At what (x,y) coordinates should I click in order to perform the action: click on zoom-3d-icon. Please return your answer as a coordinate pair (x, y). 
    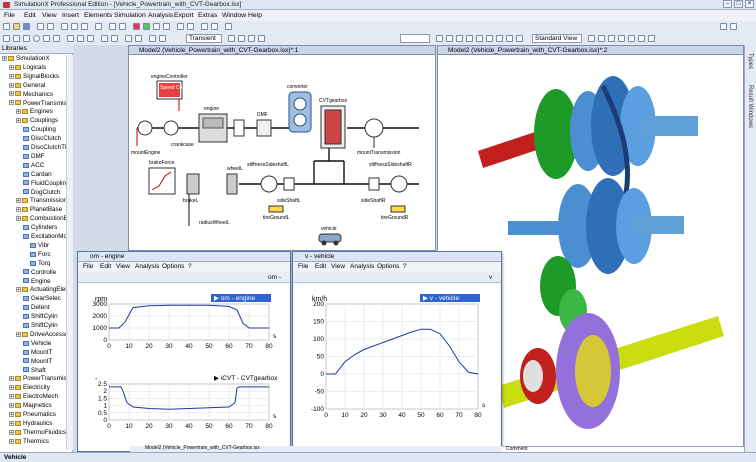
    Looking at the image, I should click on (469, 38).